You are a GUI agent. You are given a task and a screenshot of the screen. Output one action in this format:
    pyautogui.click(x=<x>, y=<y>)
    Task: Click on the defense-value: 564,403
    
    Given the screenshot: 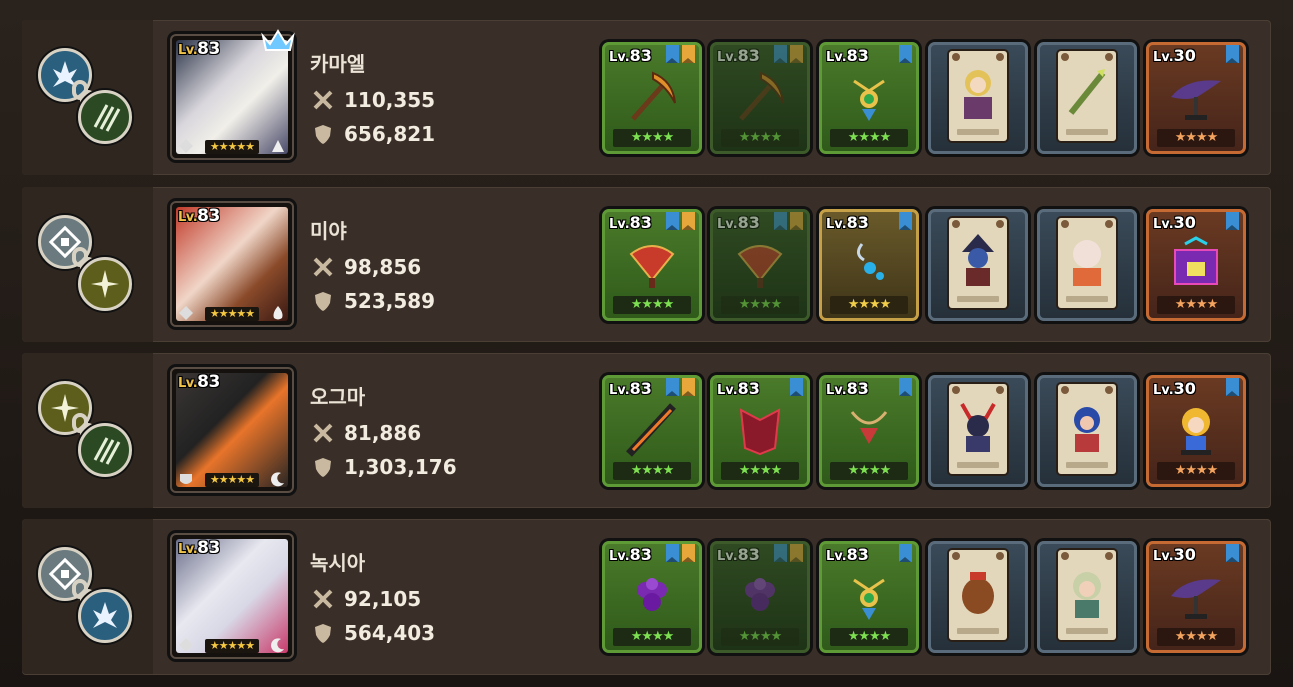 What is the action you would take?
    pyautogui.click(x=390, y=633)
    